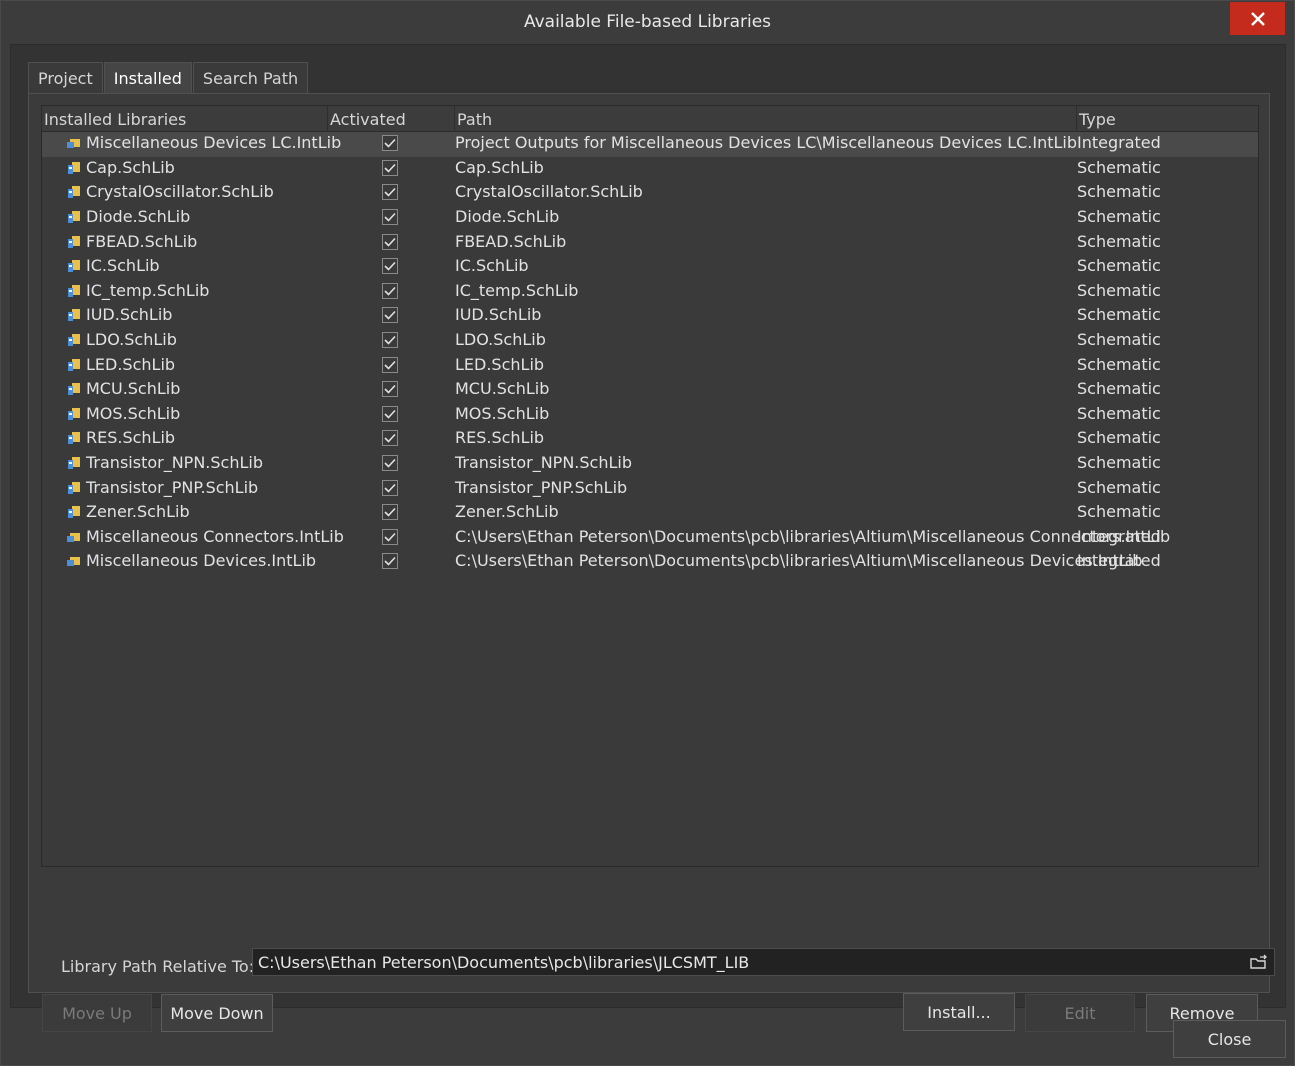  What do you see at coordinates (1167, 119) in the screenshot?
I see `column-header-type: Type` at bounding box center [1167, 119].